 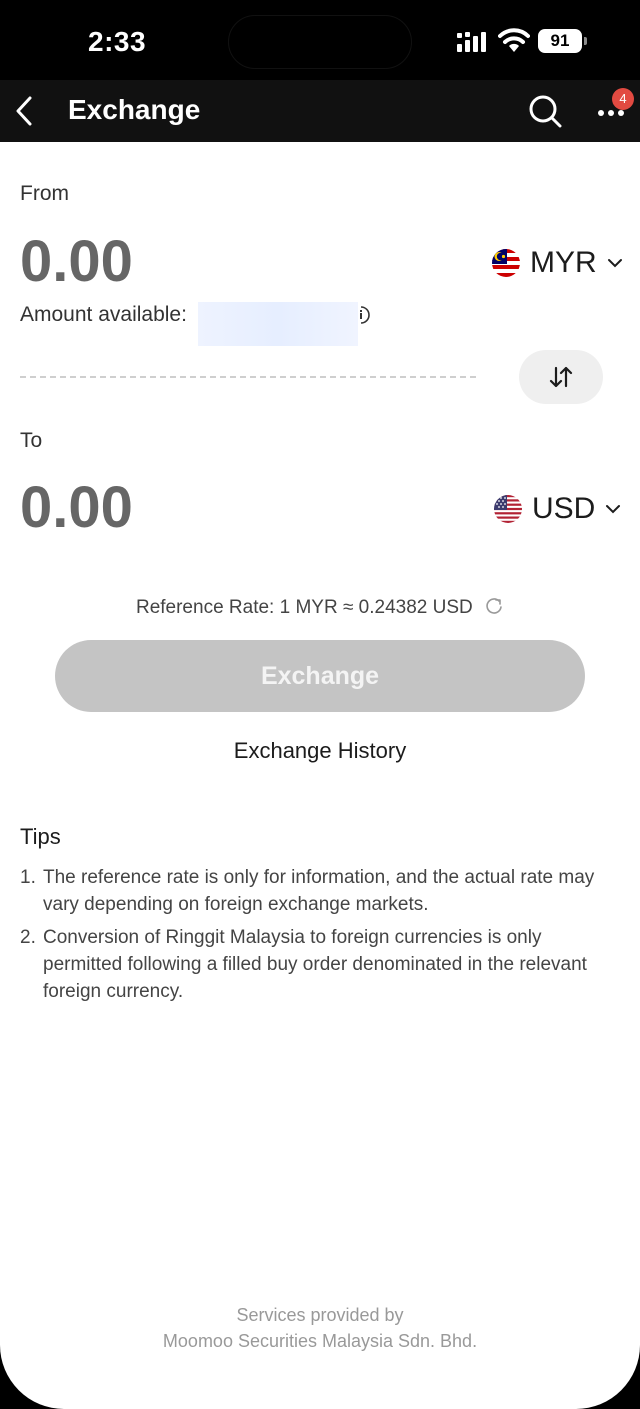 I want to click on search-icon, so click(x=545, y=111).